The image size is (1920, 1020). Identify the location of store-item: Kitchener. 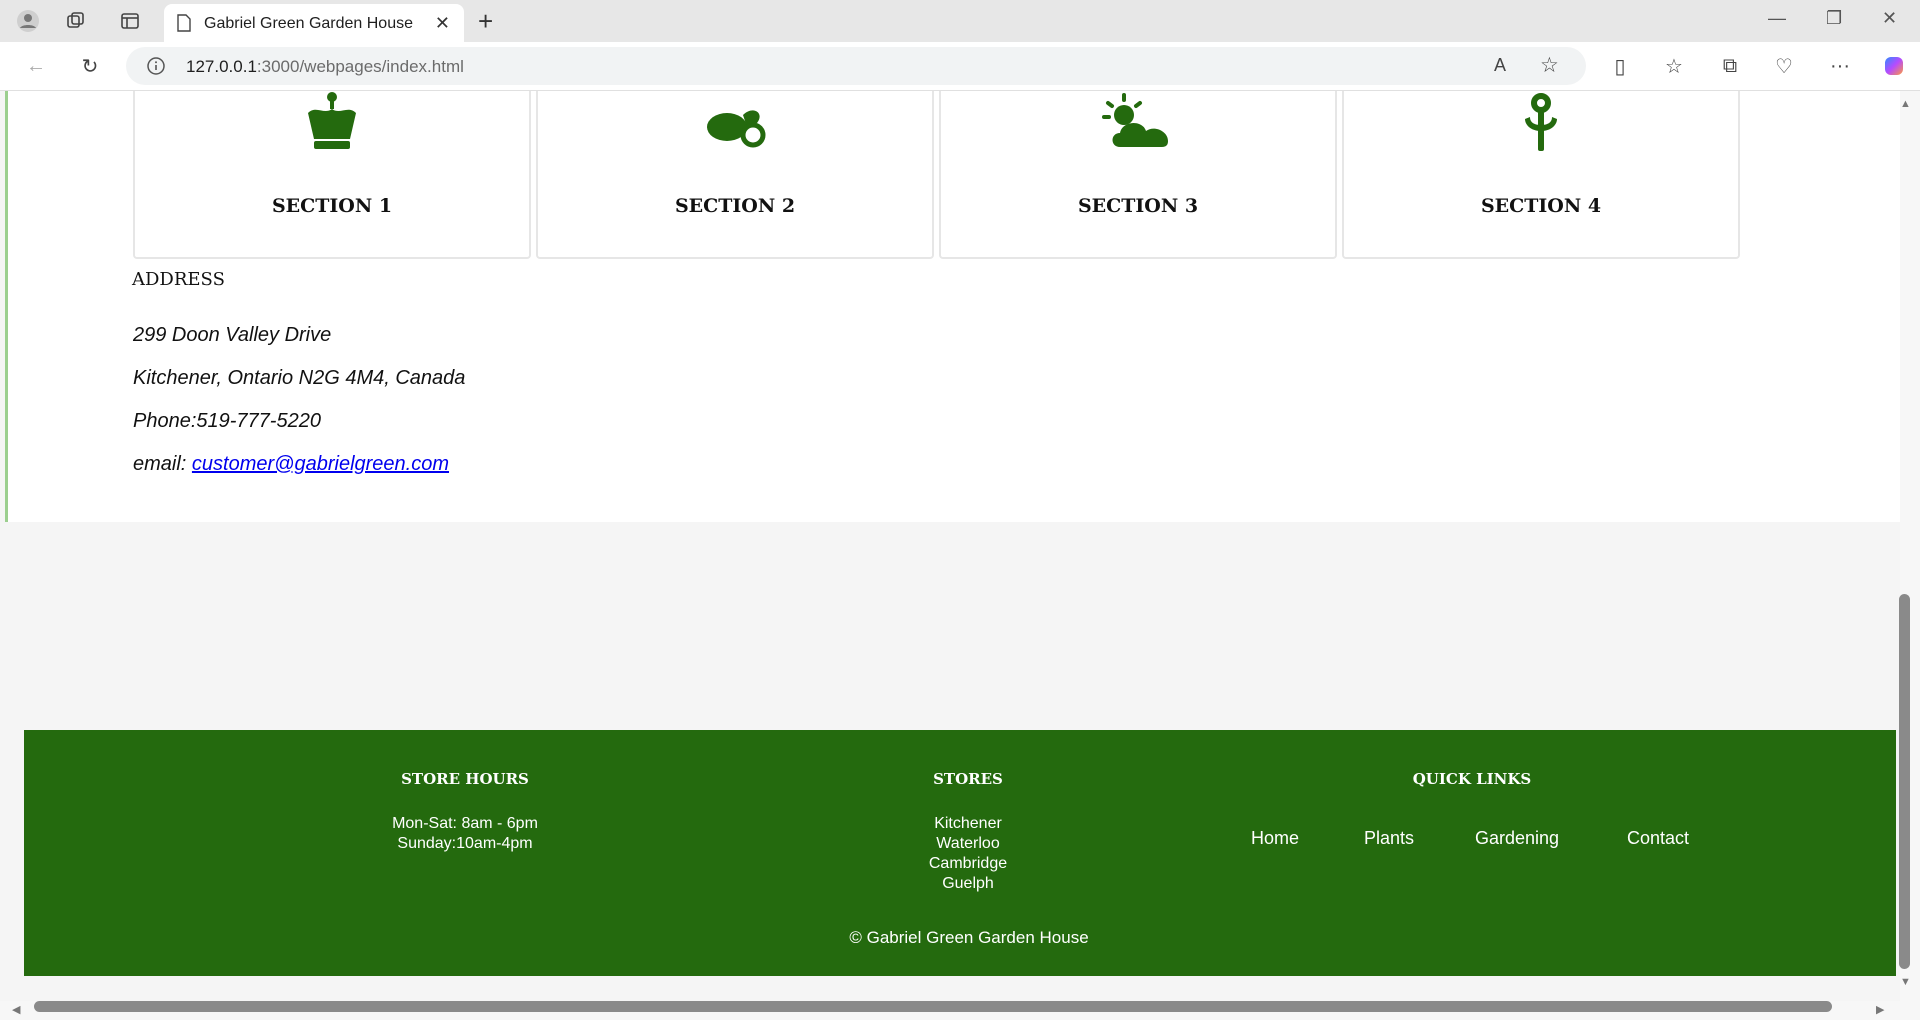
(968, 823).